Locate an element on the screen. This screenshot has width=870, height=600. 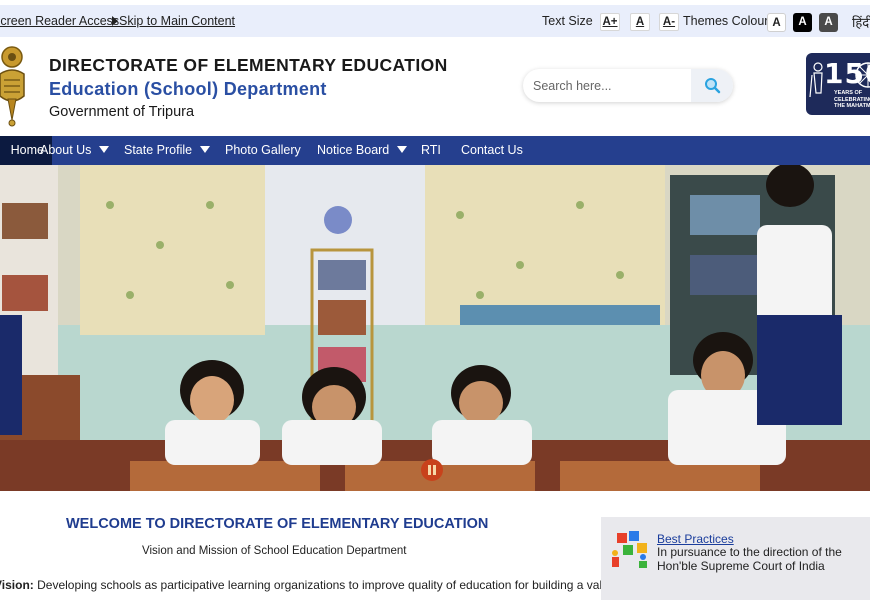
skip-to-main-link: Skip to Main Content is located at coordinates (173, 21).